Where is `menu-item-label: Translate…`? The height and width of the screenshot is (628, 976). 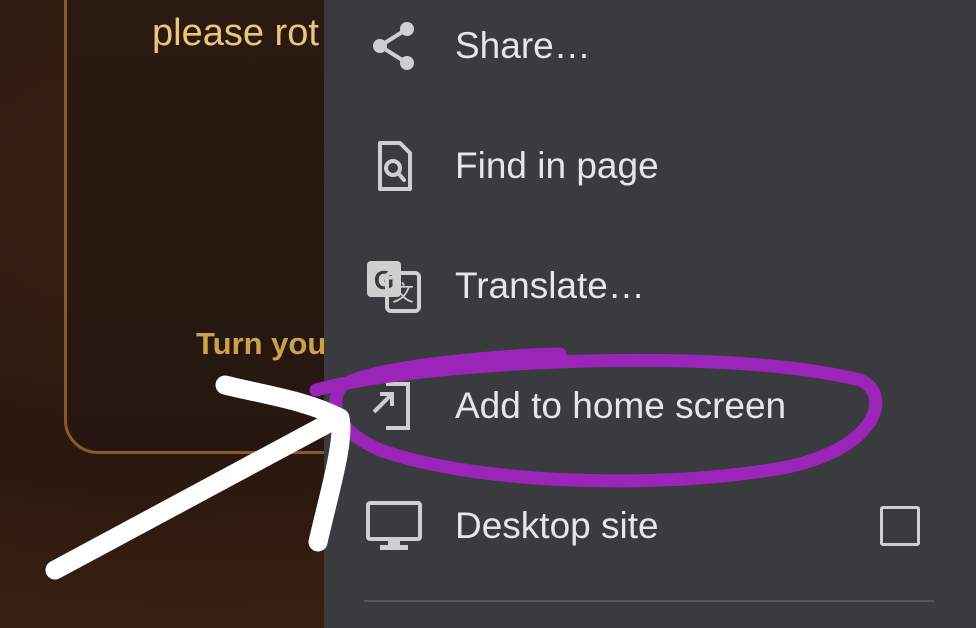 menu-item-label: Translate… is located at coordinates (550, 285).